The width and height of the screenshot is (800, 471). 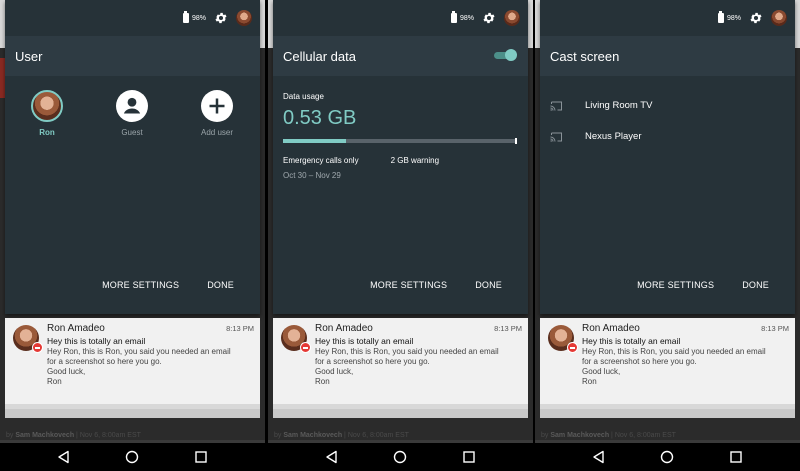 What do you see at coordinates (47, 106) in the screenshot?
I see `ron-avatar` at bounding box center [47, 106].